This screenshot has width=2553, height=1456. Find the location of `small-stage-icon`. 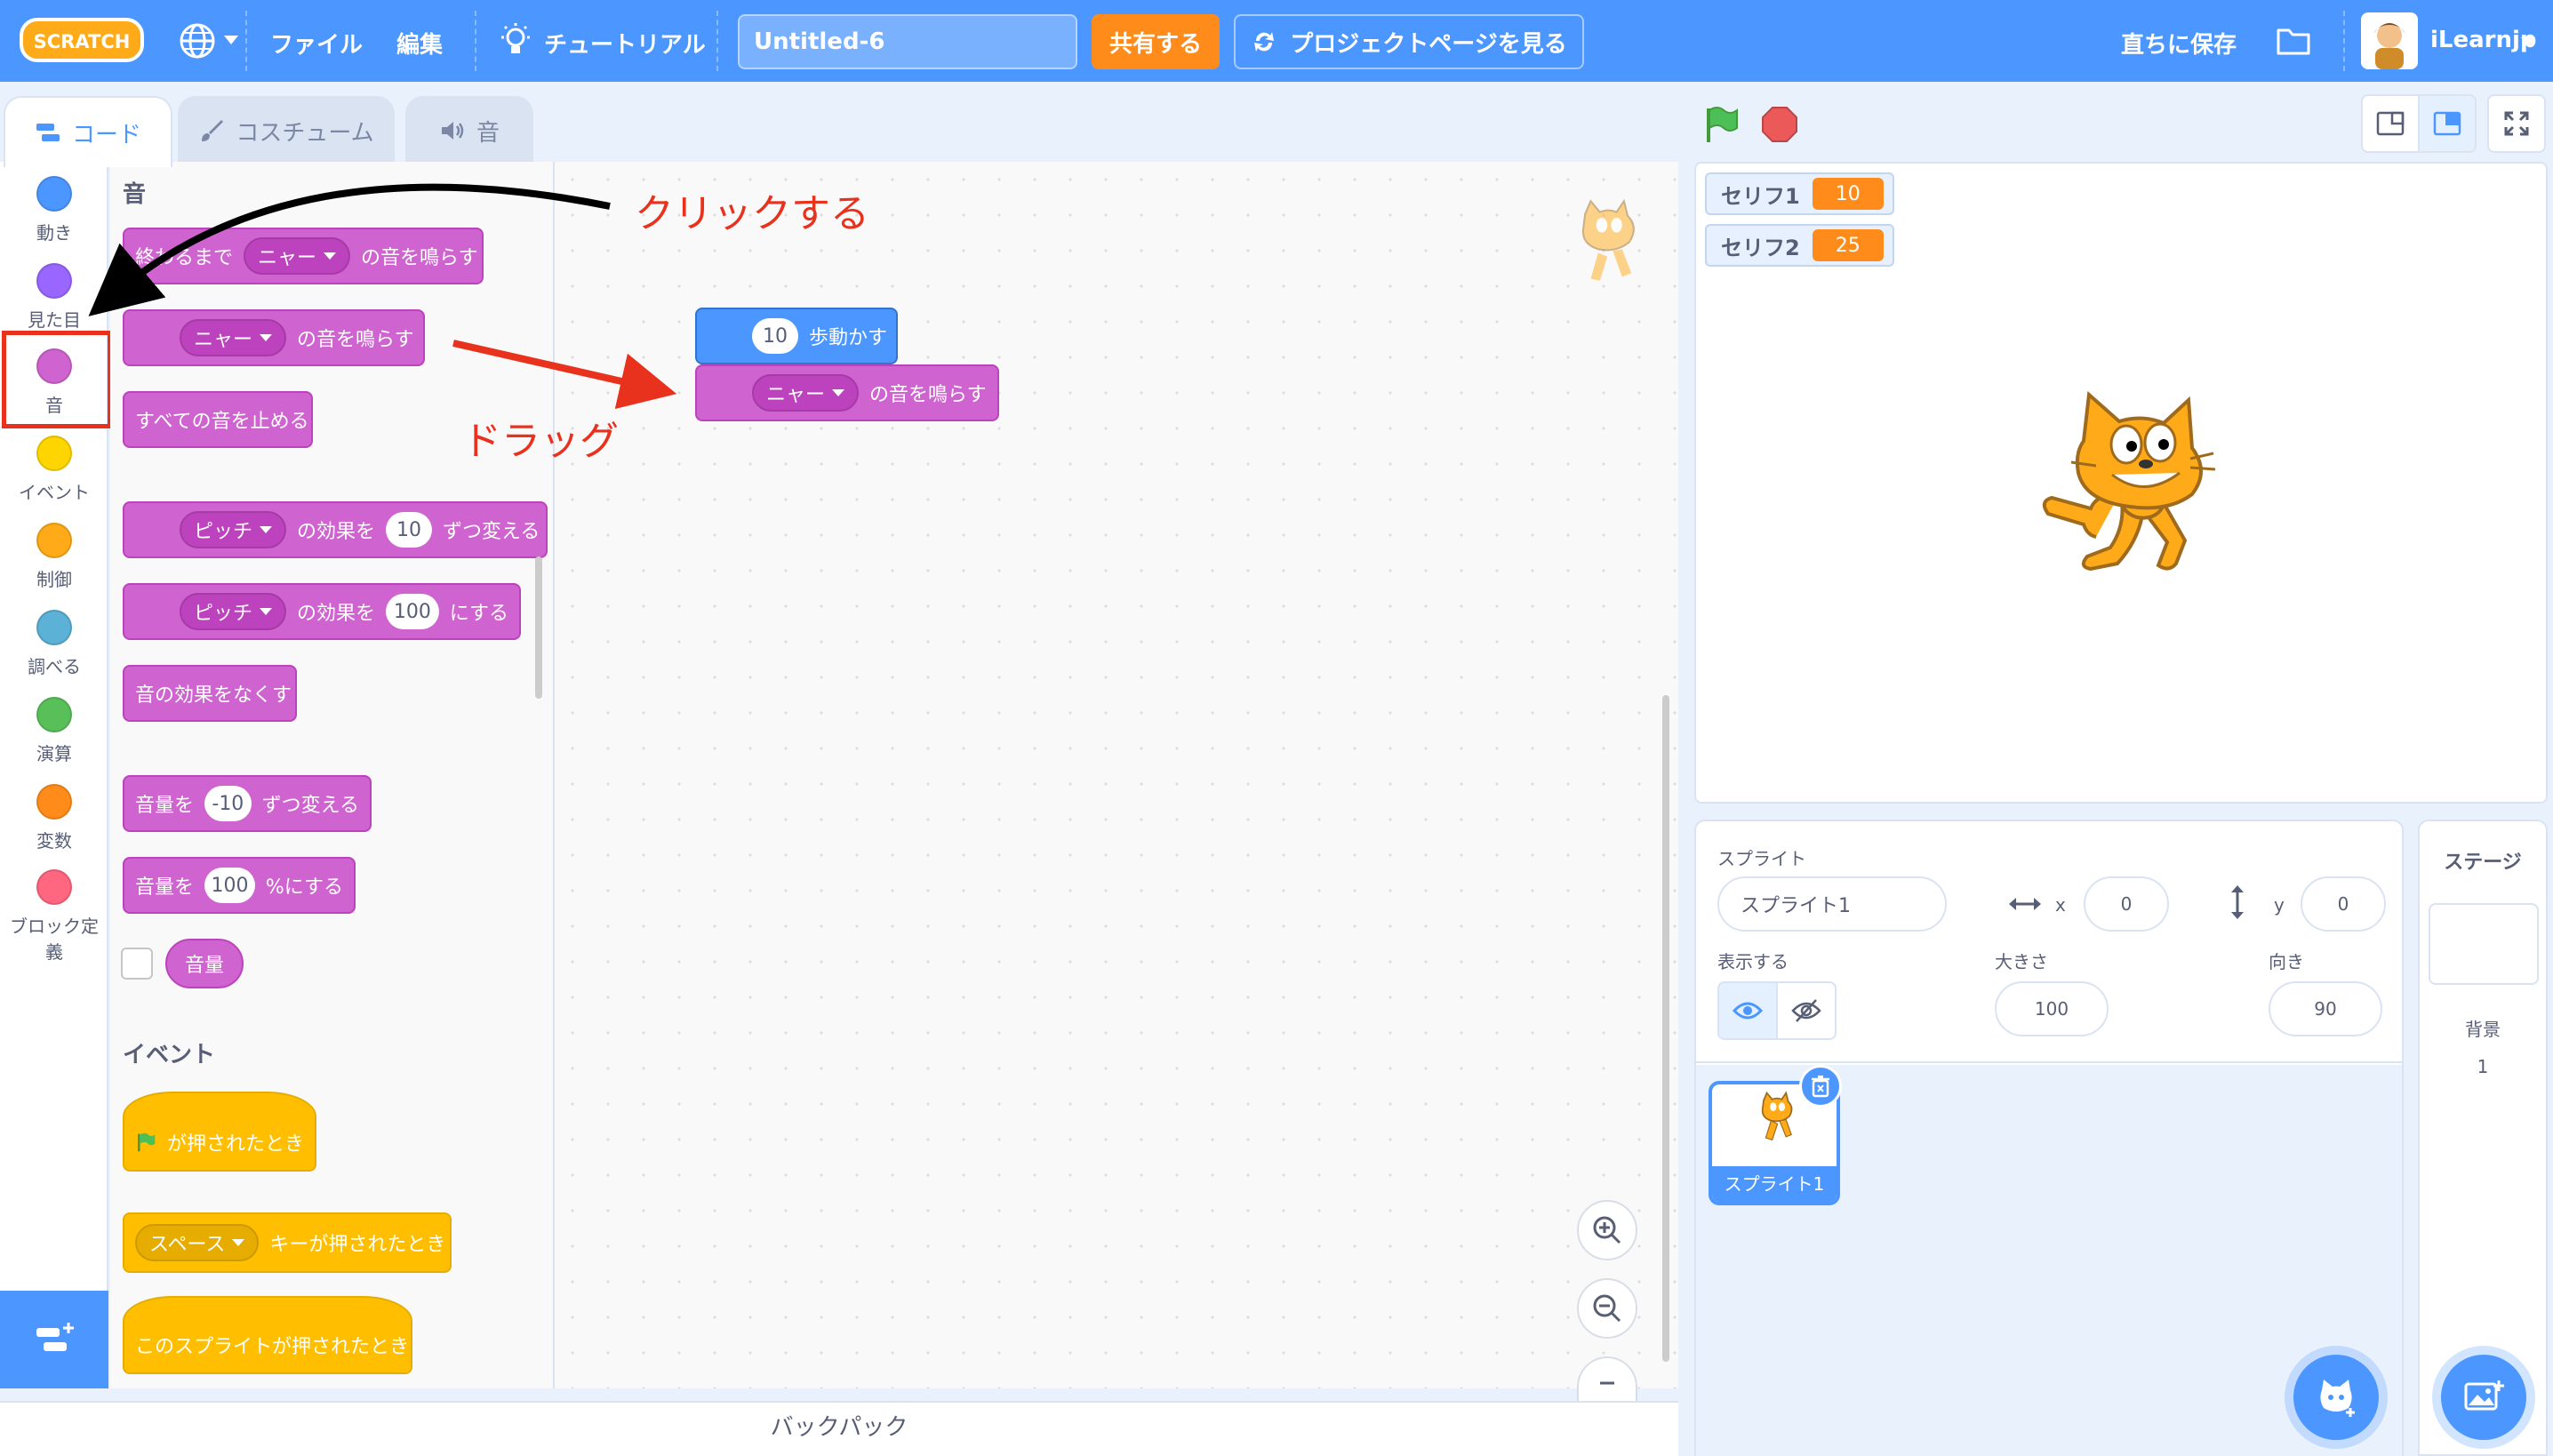

small-stage-icon is located at coordinates (2390, 123).